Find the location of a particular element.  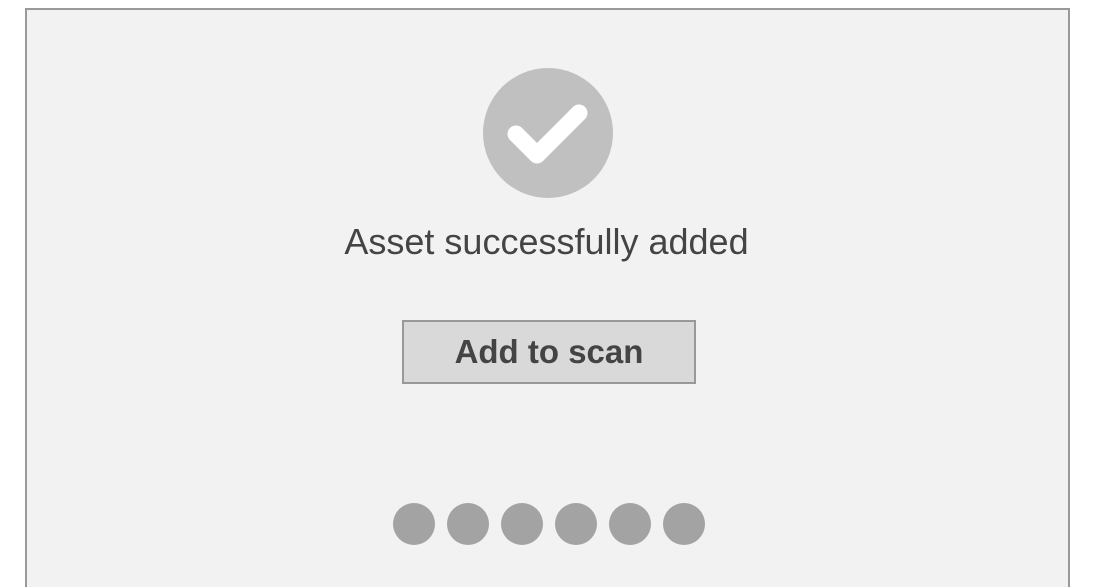

checkmark-circle-icon is located at coordinates (548, 133).